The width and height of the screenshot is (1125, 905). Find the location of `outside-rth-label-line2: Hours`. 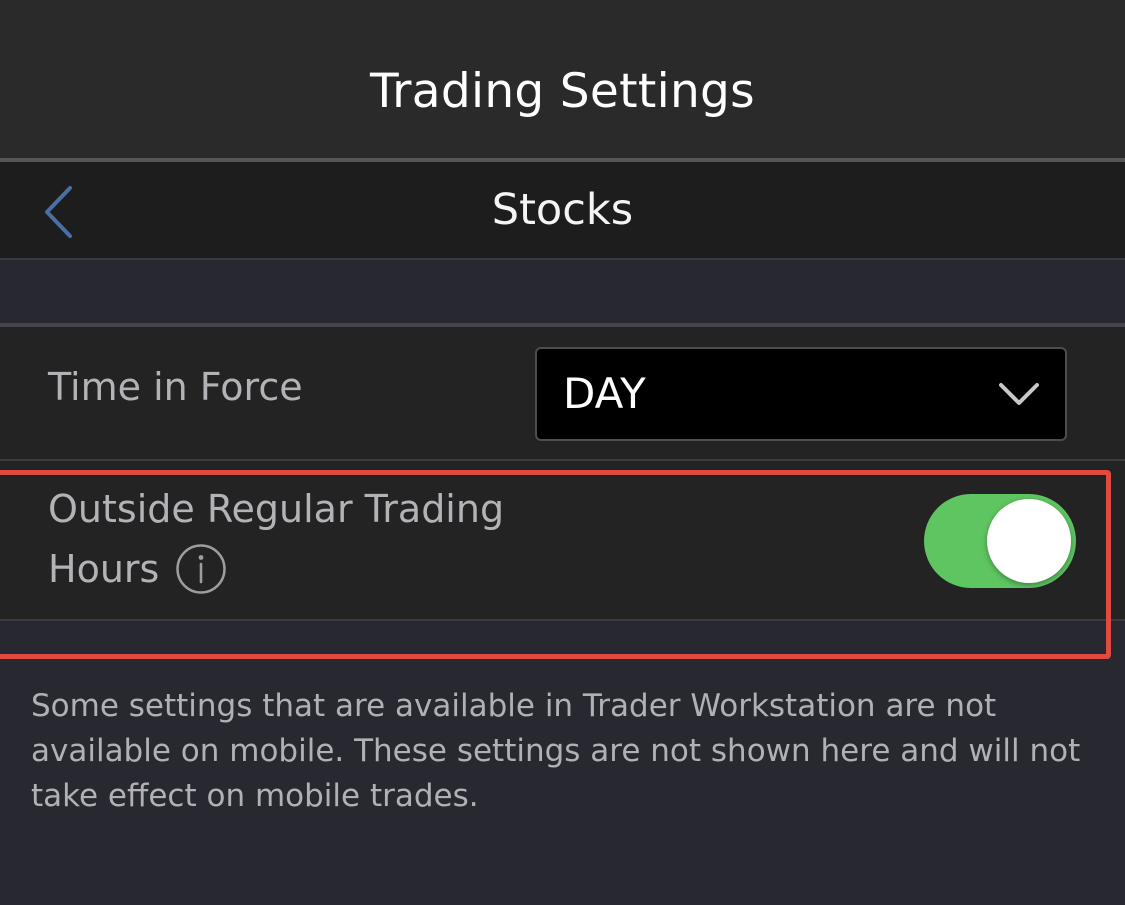

outside-rth-label-line2: Hours is located at coordinates (104, 569).